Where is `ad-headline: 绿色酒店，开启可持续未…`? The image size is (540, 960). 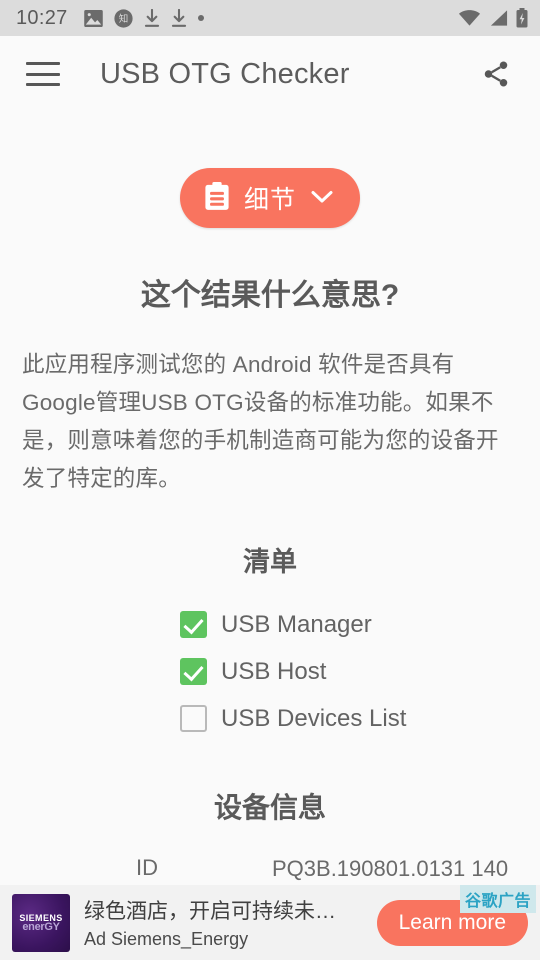
ad-headline: 绿色酒店，开启可持续未… is located at coordinates (210, 911).